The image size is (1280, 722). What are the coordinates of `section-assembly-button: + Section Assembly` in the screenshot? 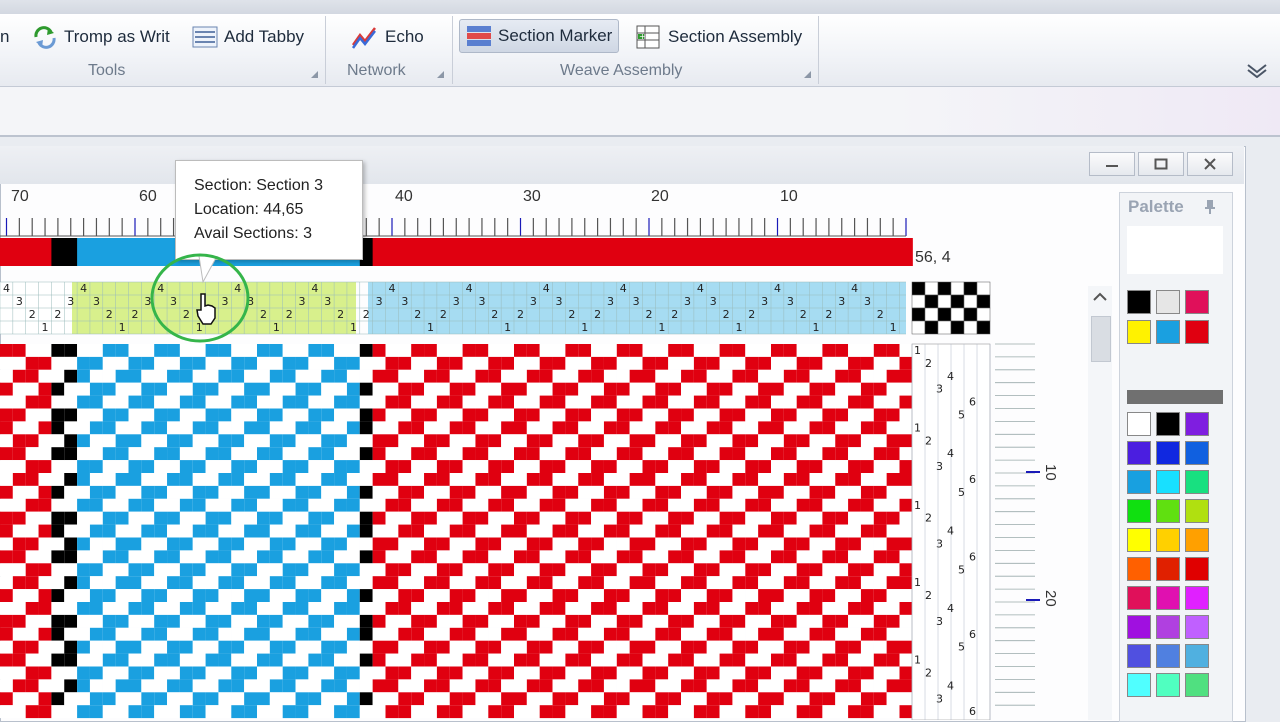 It's located at (719, 37).